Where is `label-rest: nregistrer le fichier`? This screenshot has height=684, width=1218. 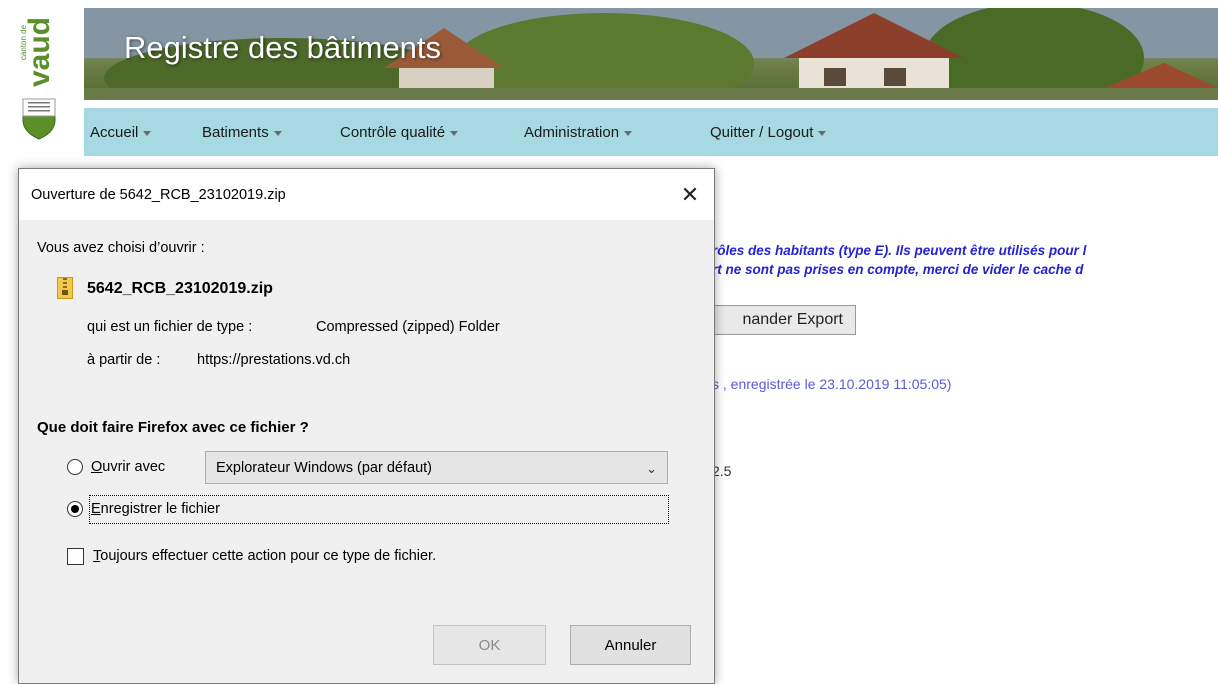
label-rest: nregistrer le fichier is located at coordinates (160, 509).